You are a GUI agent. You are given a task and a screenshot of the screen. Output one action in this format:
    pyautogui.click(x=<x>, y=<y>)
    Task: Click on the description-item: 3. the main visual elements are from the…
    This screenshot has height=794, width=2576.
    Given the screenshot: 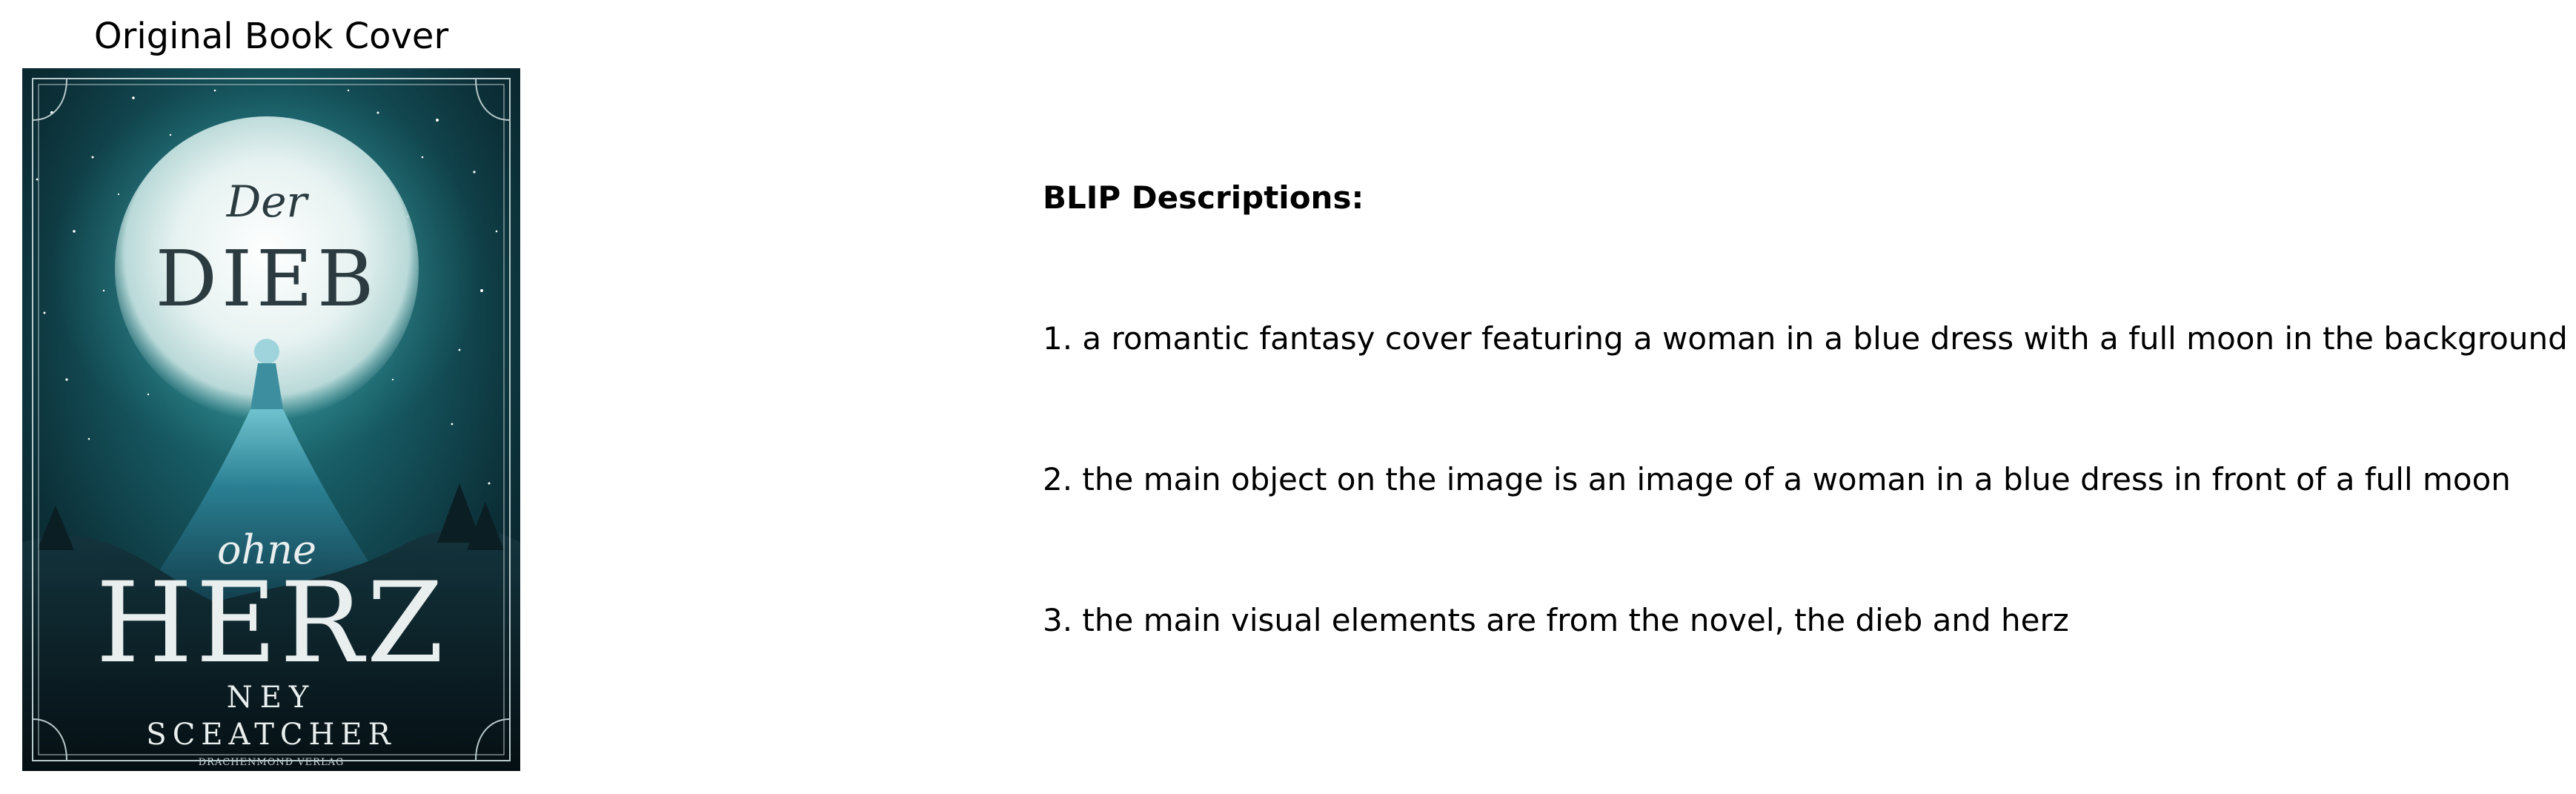 What is the action you would take?
    pyautogui.click(x=1556, y=620)
    